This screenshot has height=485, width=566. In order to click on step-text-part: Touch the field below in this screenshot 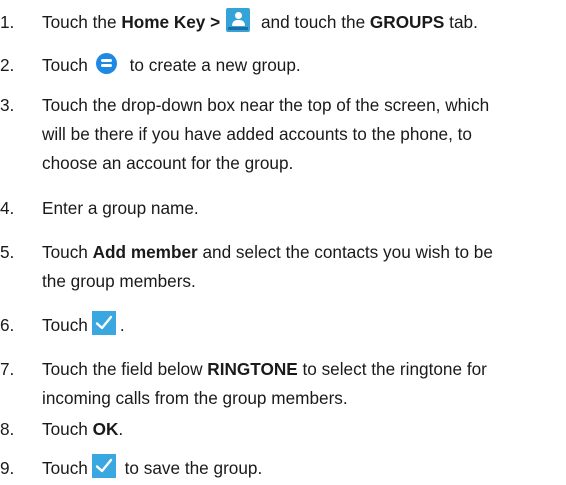, I will do `click(125, 369)`.